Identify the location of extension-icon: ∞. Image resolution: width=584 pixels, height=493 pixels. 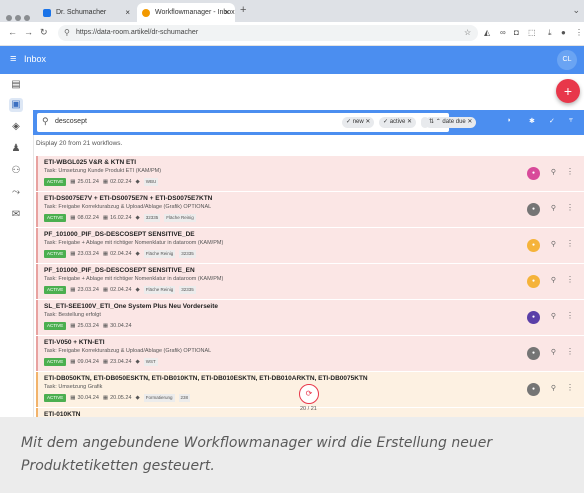
(503, 32).